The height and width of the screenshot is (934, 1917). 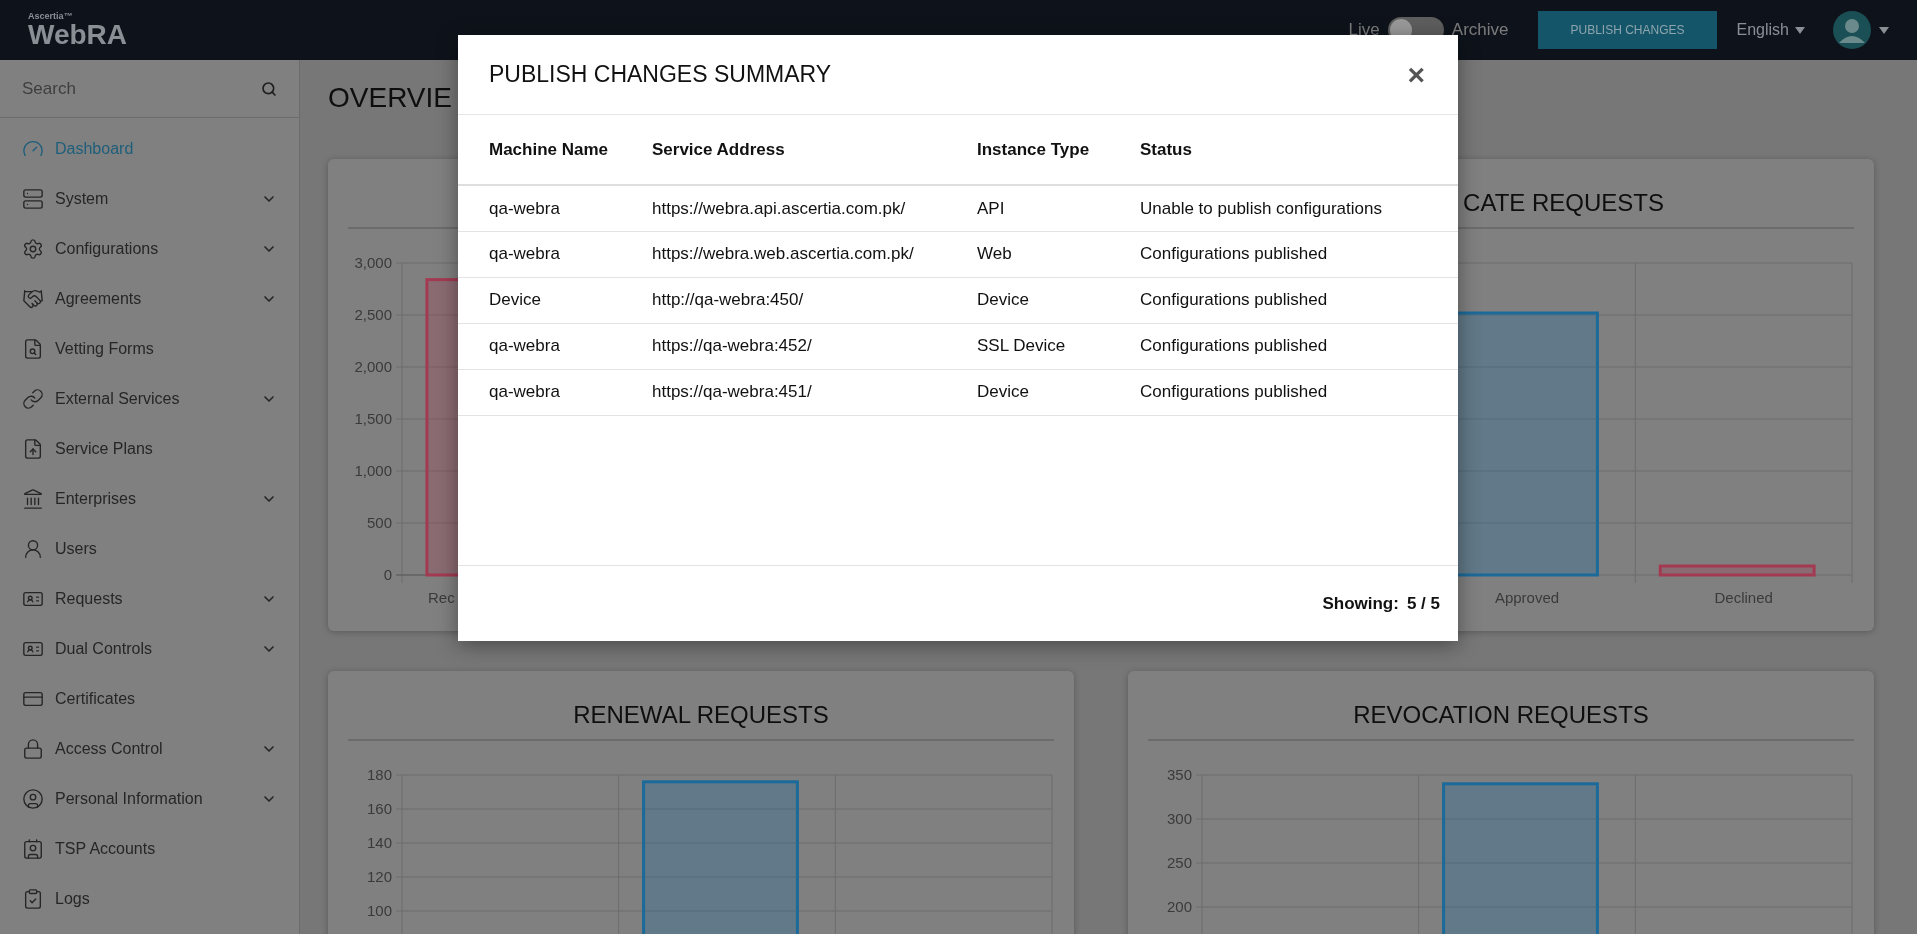 What do you see at coordinates (109, 749) in the screenshot?
I see `sidebar-item-label: Access Control` at bounding box center [109, 749].